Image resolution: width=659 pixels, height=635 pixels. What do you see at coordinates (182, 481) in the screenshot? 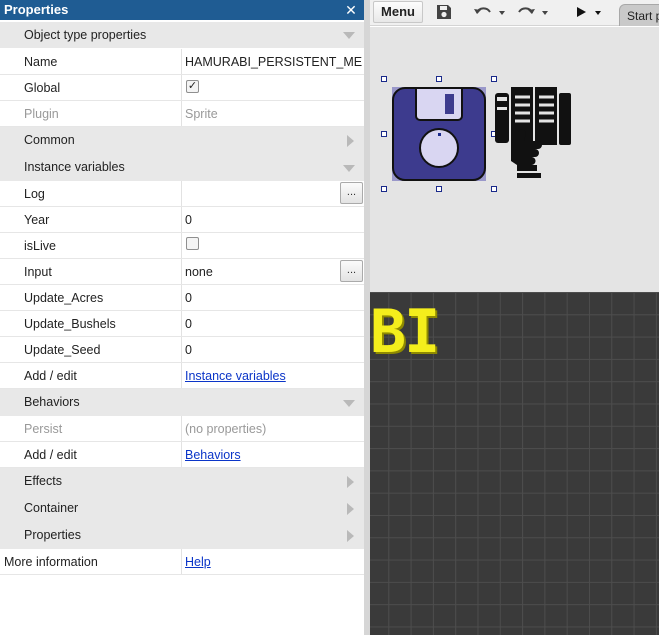
I see `section-effects: Effects` at bounding box center [182, 481].